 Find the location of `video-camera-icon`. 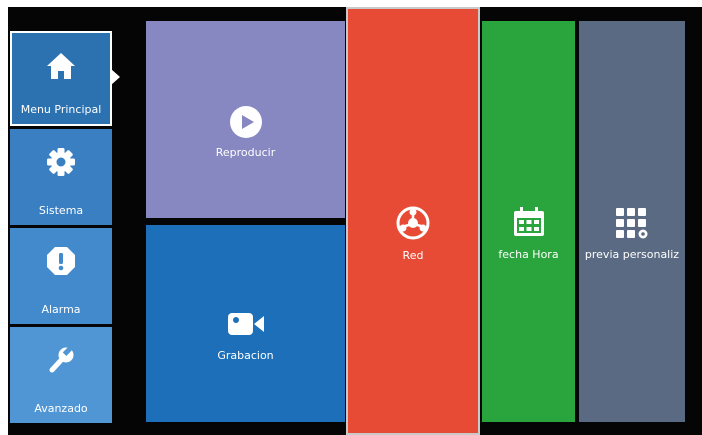

video-camera-icon is located at coordinates (245, 324).